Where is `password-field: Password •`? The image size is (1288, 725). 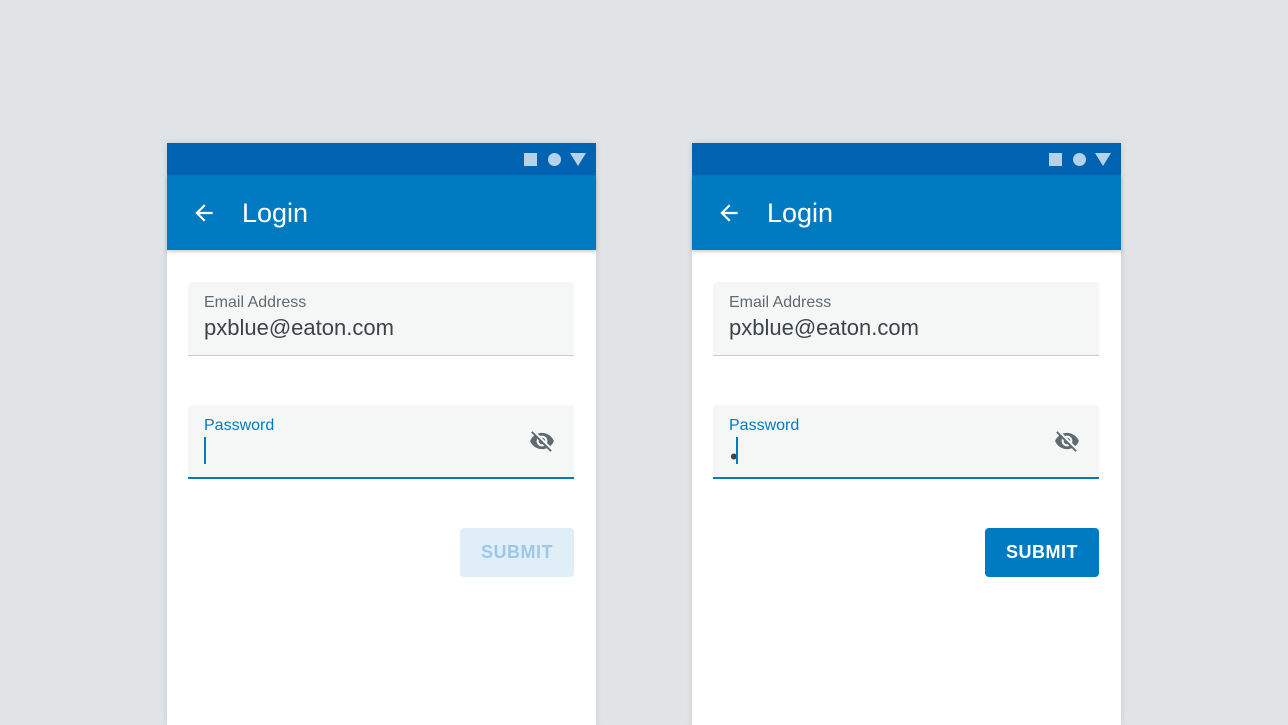
password-field: Password • is located at coordinates (906, 442).